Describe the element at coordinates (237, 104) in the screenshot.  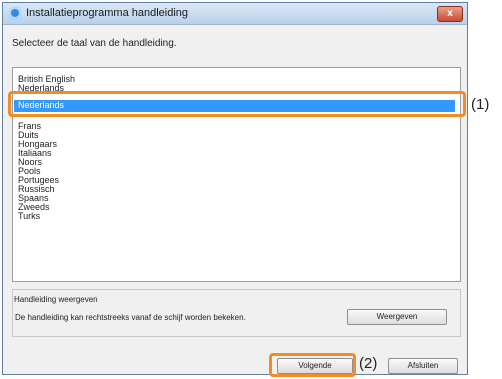
I see `callout-highlight-language` at that location.